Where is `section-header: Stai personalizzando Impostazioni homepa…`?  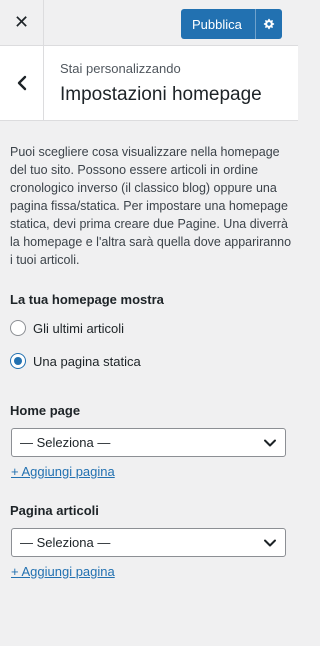 section-header: Stai personalizzando Impostazioni homepa… is located at coordinates (149, 83).